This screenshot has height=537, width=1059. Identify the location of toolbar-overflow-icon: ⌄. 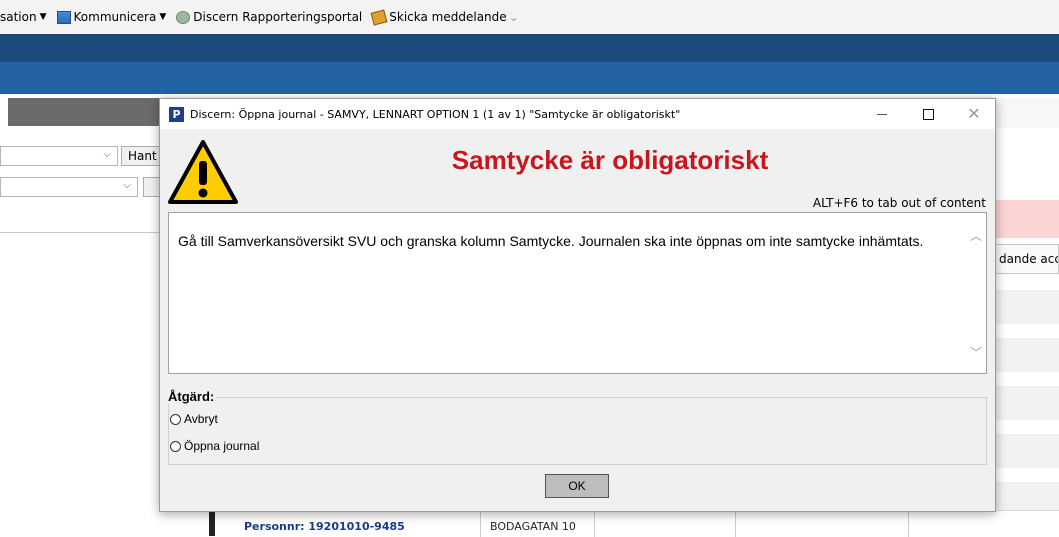
(514, 17).